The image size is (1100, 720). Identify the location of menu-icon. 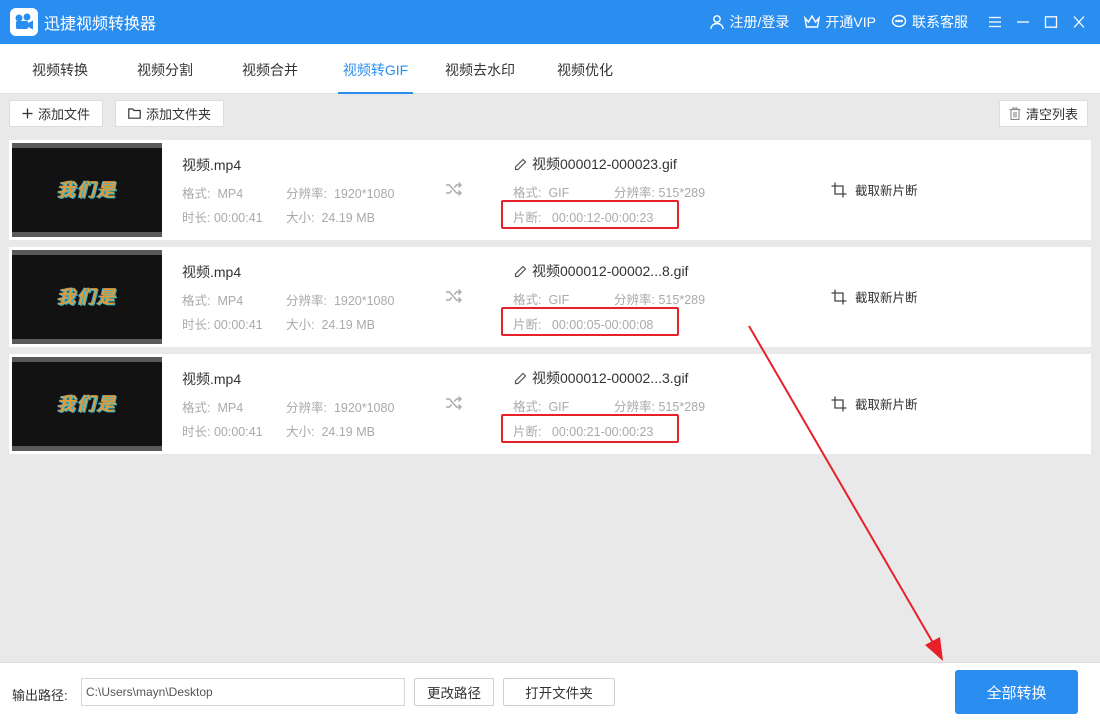
(995, 22).